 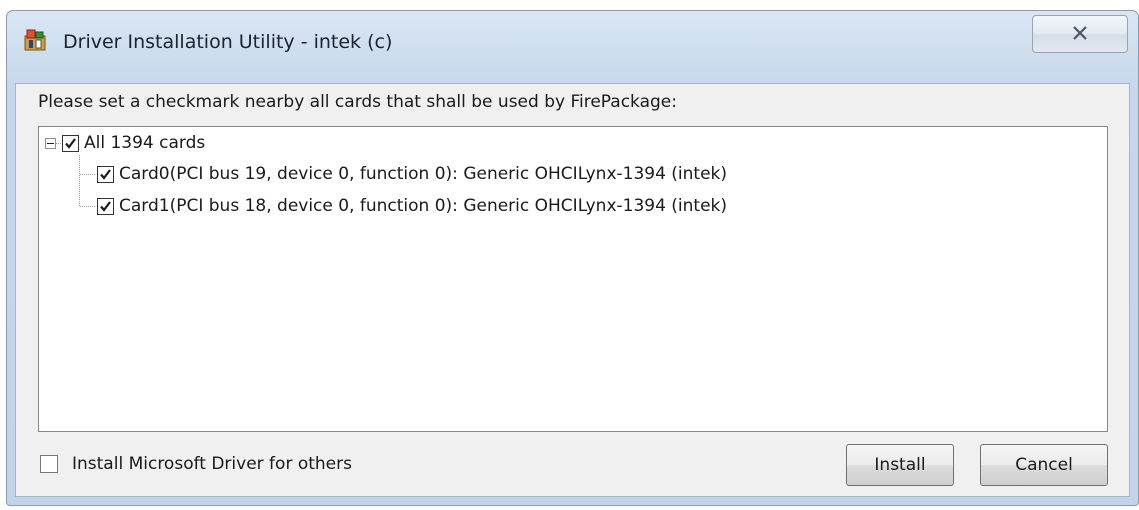 What do you see at coordinates (49, 464) in the screenshot?
I see `install-ms-driver-checkbox` at bounding box center [49, 464].